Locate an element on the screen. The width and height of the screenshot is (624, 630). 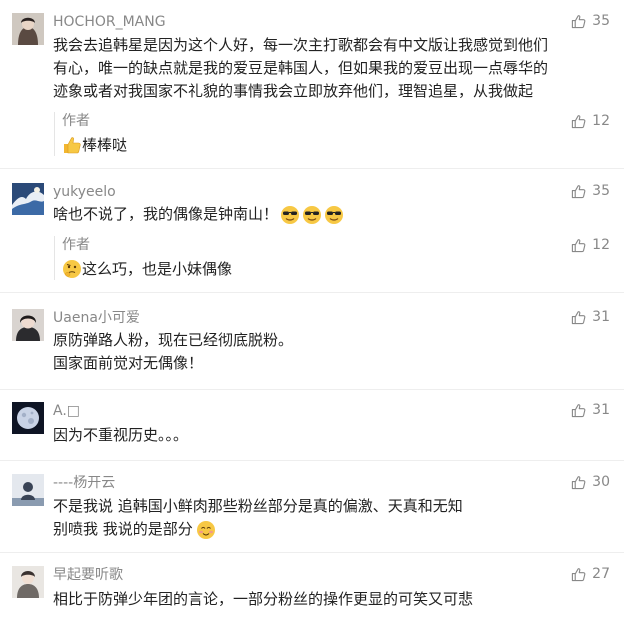
reply-text-content: 这么巧，也是小妹偶像 is located at coordinates (157, 269).